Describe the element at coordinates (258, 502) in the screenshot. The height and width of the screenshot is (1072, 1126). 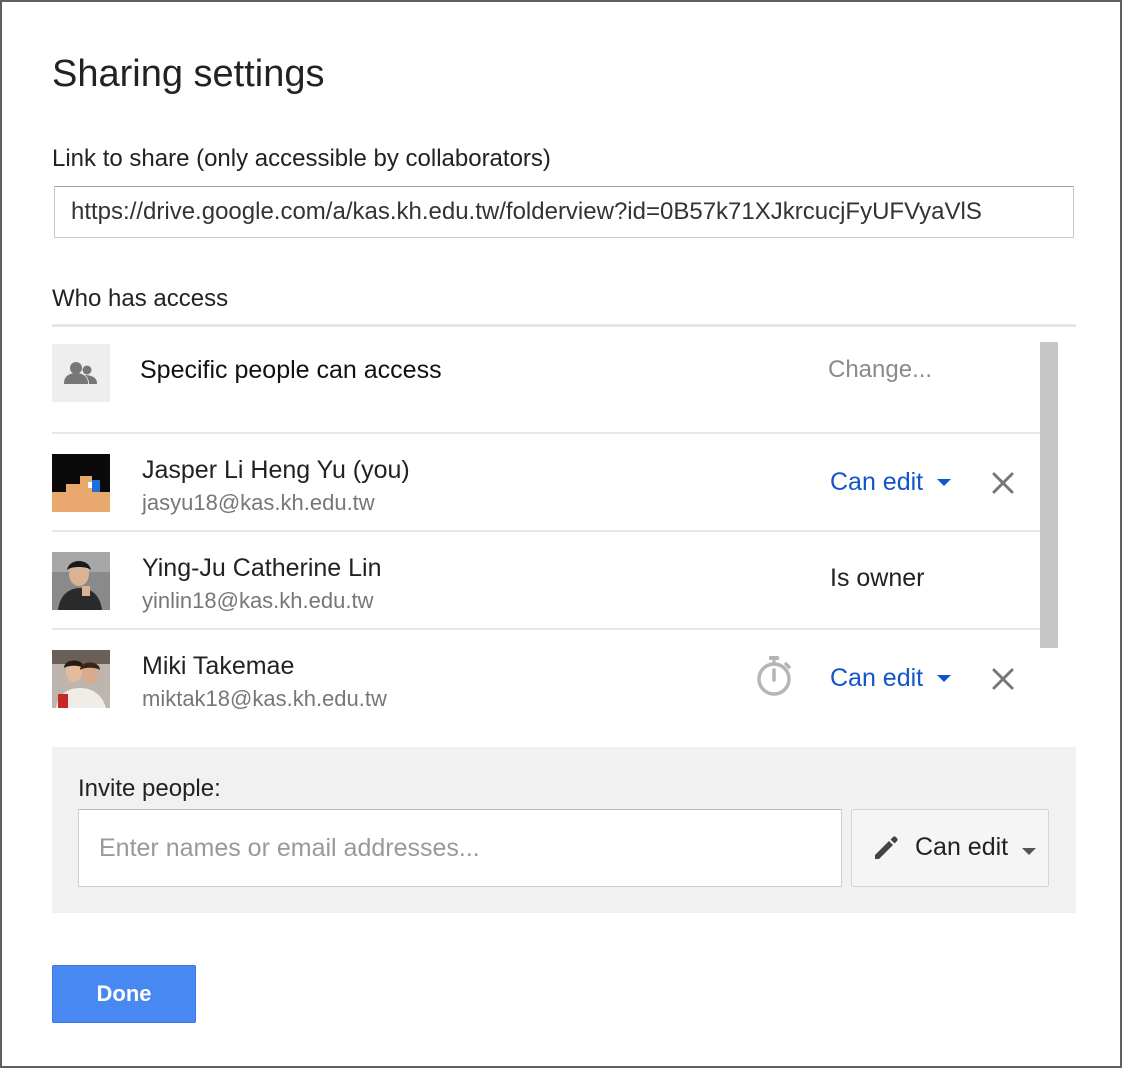
I see `person-email: jasyu18@kas.kh.edu.tw` at that location.